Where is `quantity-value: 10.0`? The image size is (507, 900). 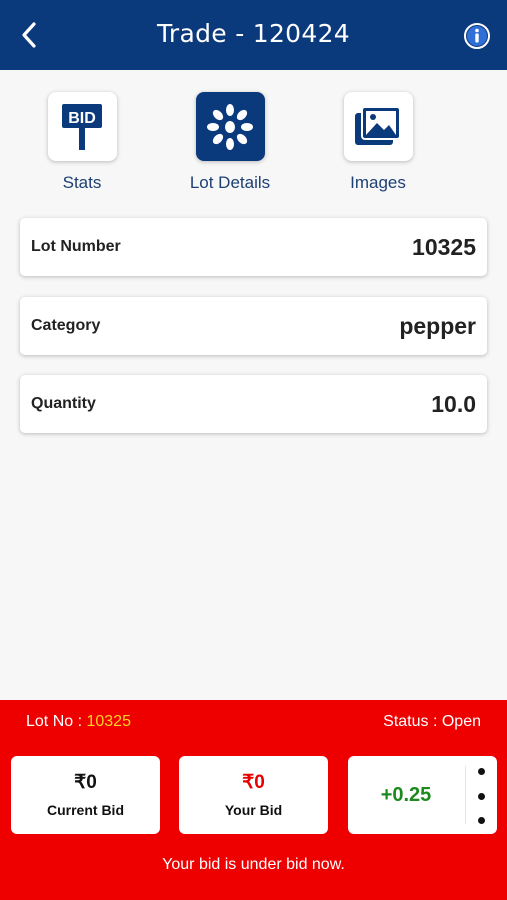 quantity-value: 10.0 is located at coordinates (453, 403).